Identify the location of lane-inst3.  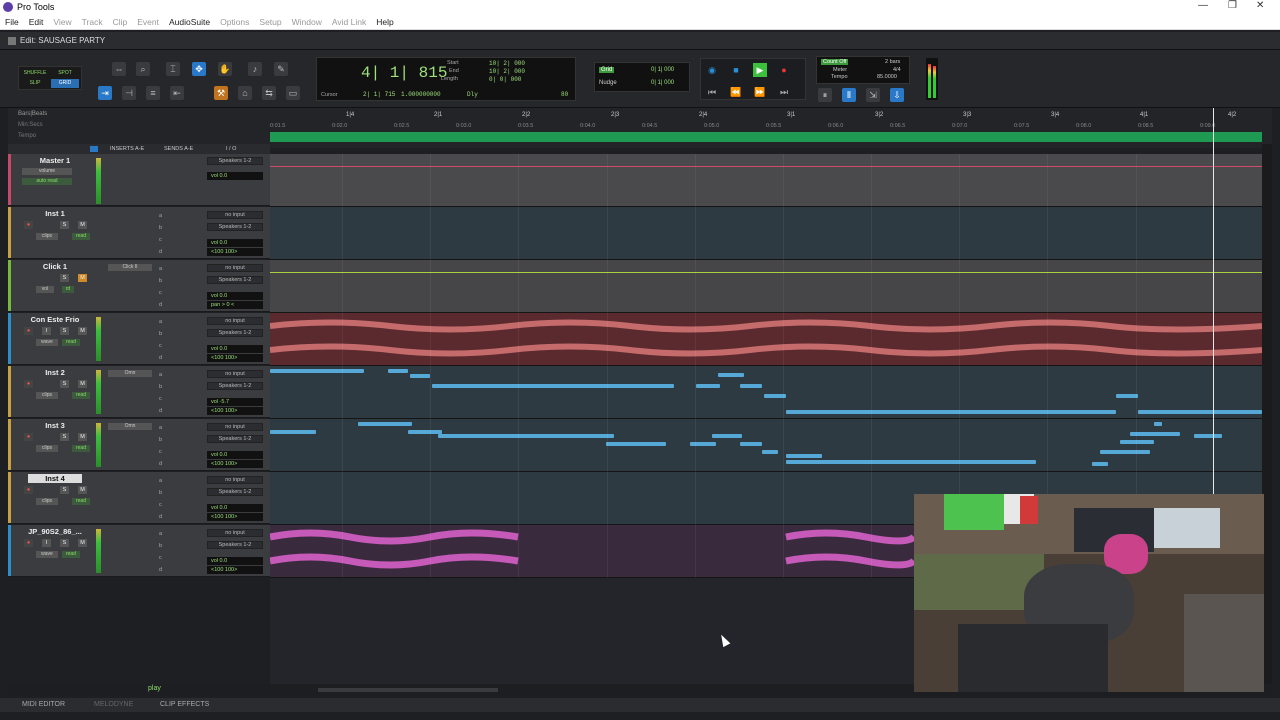
(766, 445).